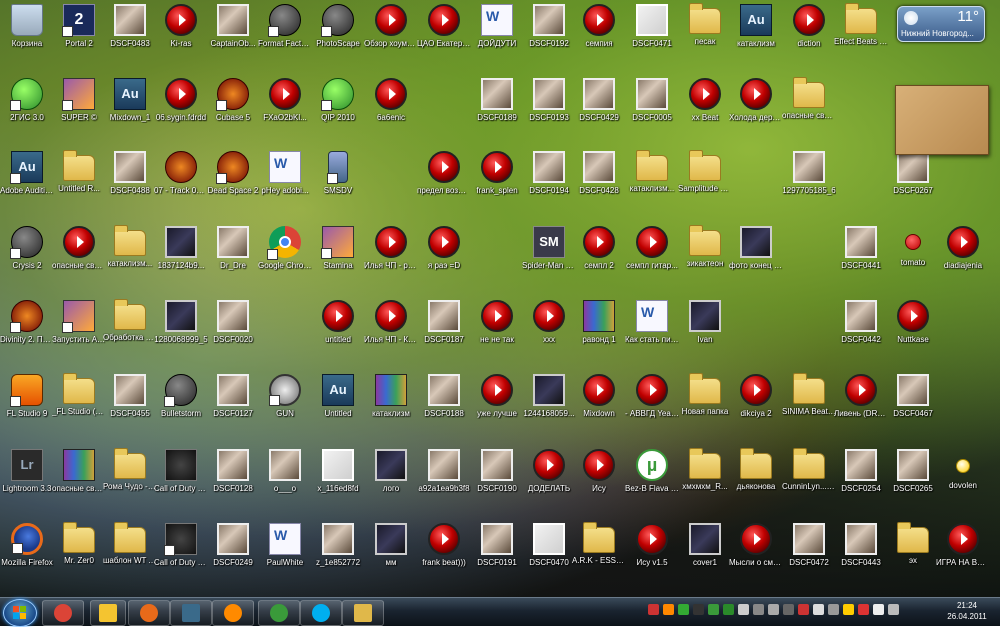 The width and height of the screenshot is (1000, 627). Describe the element at coordinates (599, 248) in the screenshot. I see `desktop-icon: семпл 2` at that location.